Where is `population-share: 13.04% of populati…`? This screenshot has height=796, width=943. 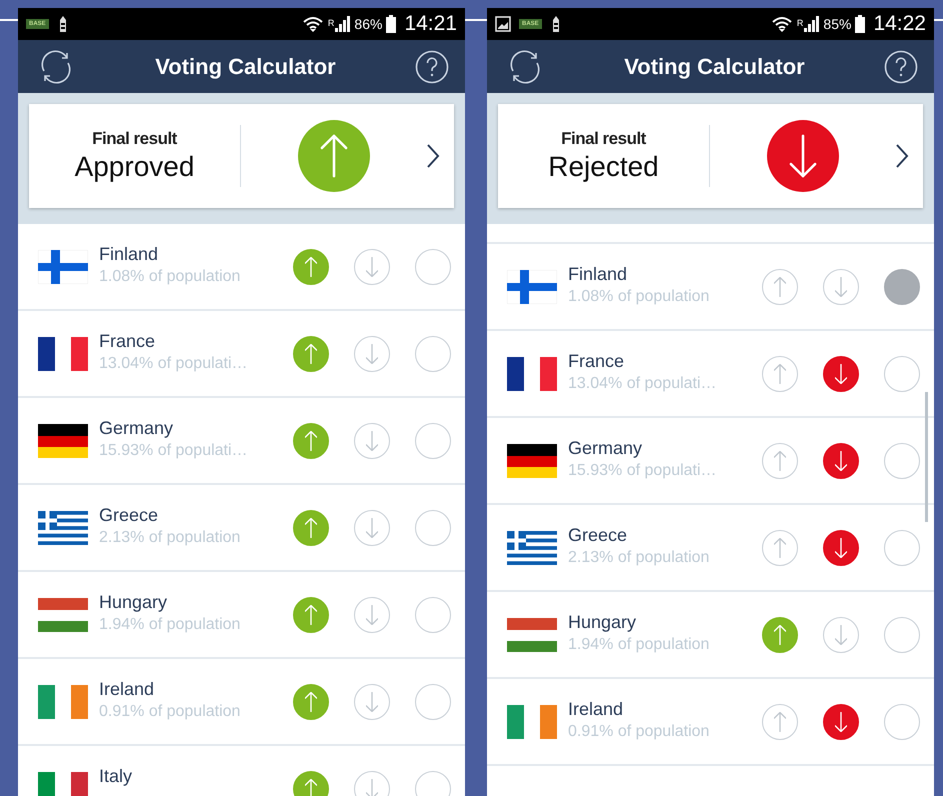
population-share: 13.04% of populati… is located at coordinates (643, 383).